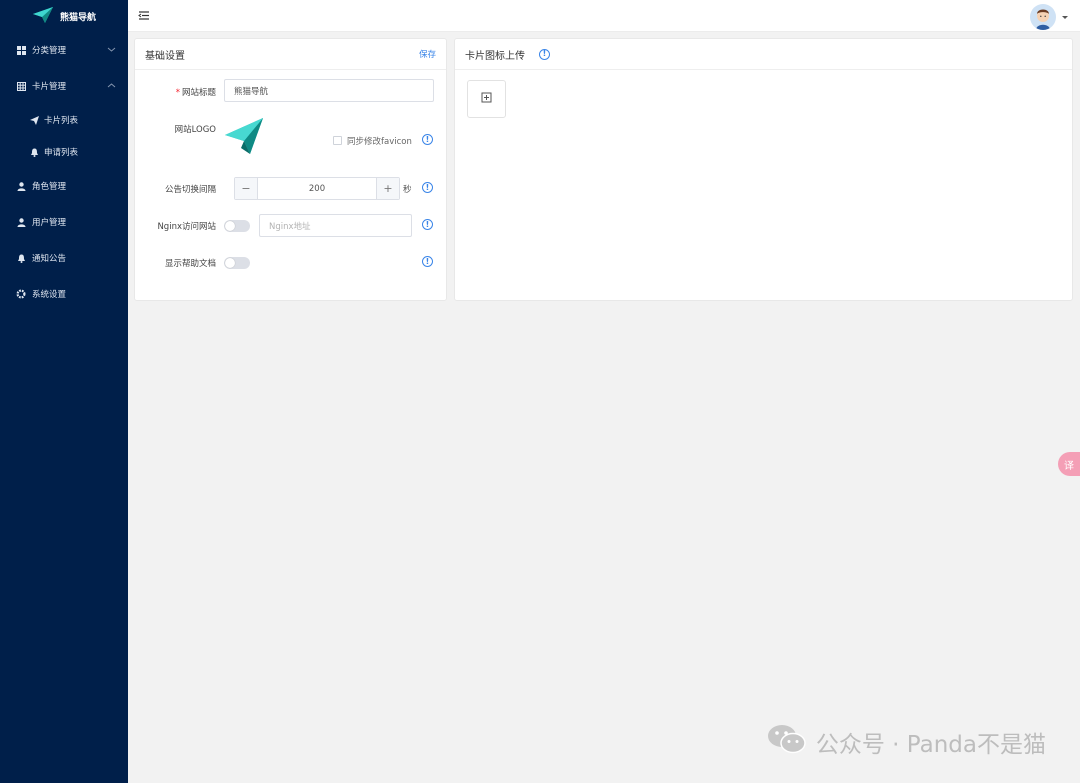 This screenshot has height=783, width=1080. What do you see at coordinates (763, 54) in the screenshot?
I see `card-header: 卡片图标上传 !` at bounding box center [763, 54].